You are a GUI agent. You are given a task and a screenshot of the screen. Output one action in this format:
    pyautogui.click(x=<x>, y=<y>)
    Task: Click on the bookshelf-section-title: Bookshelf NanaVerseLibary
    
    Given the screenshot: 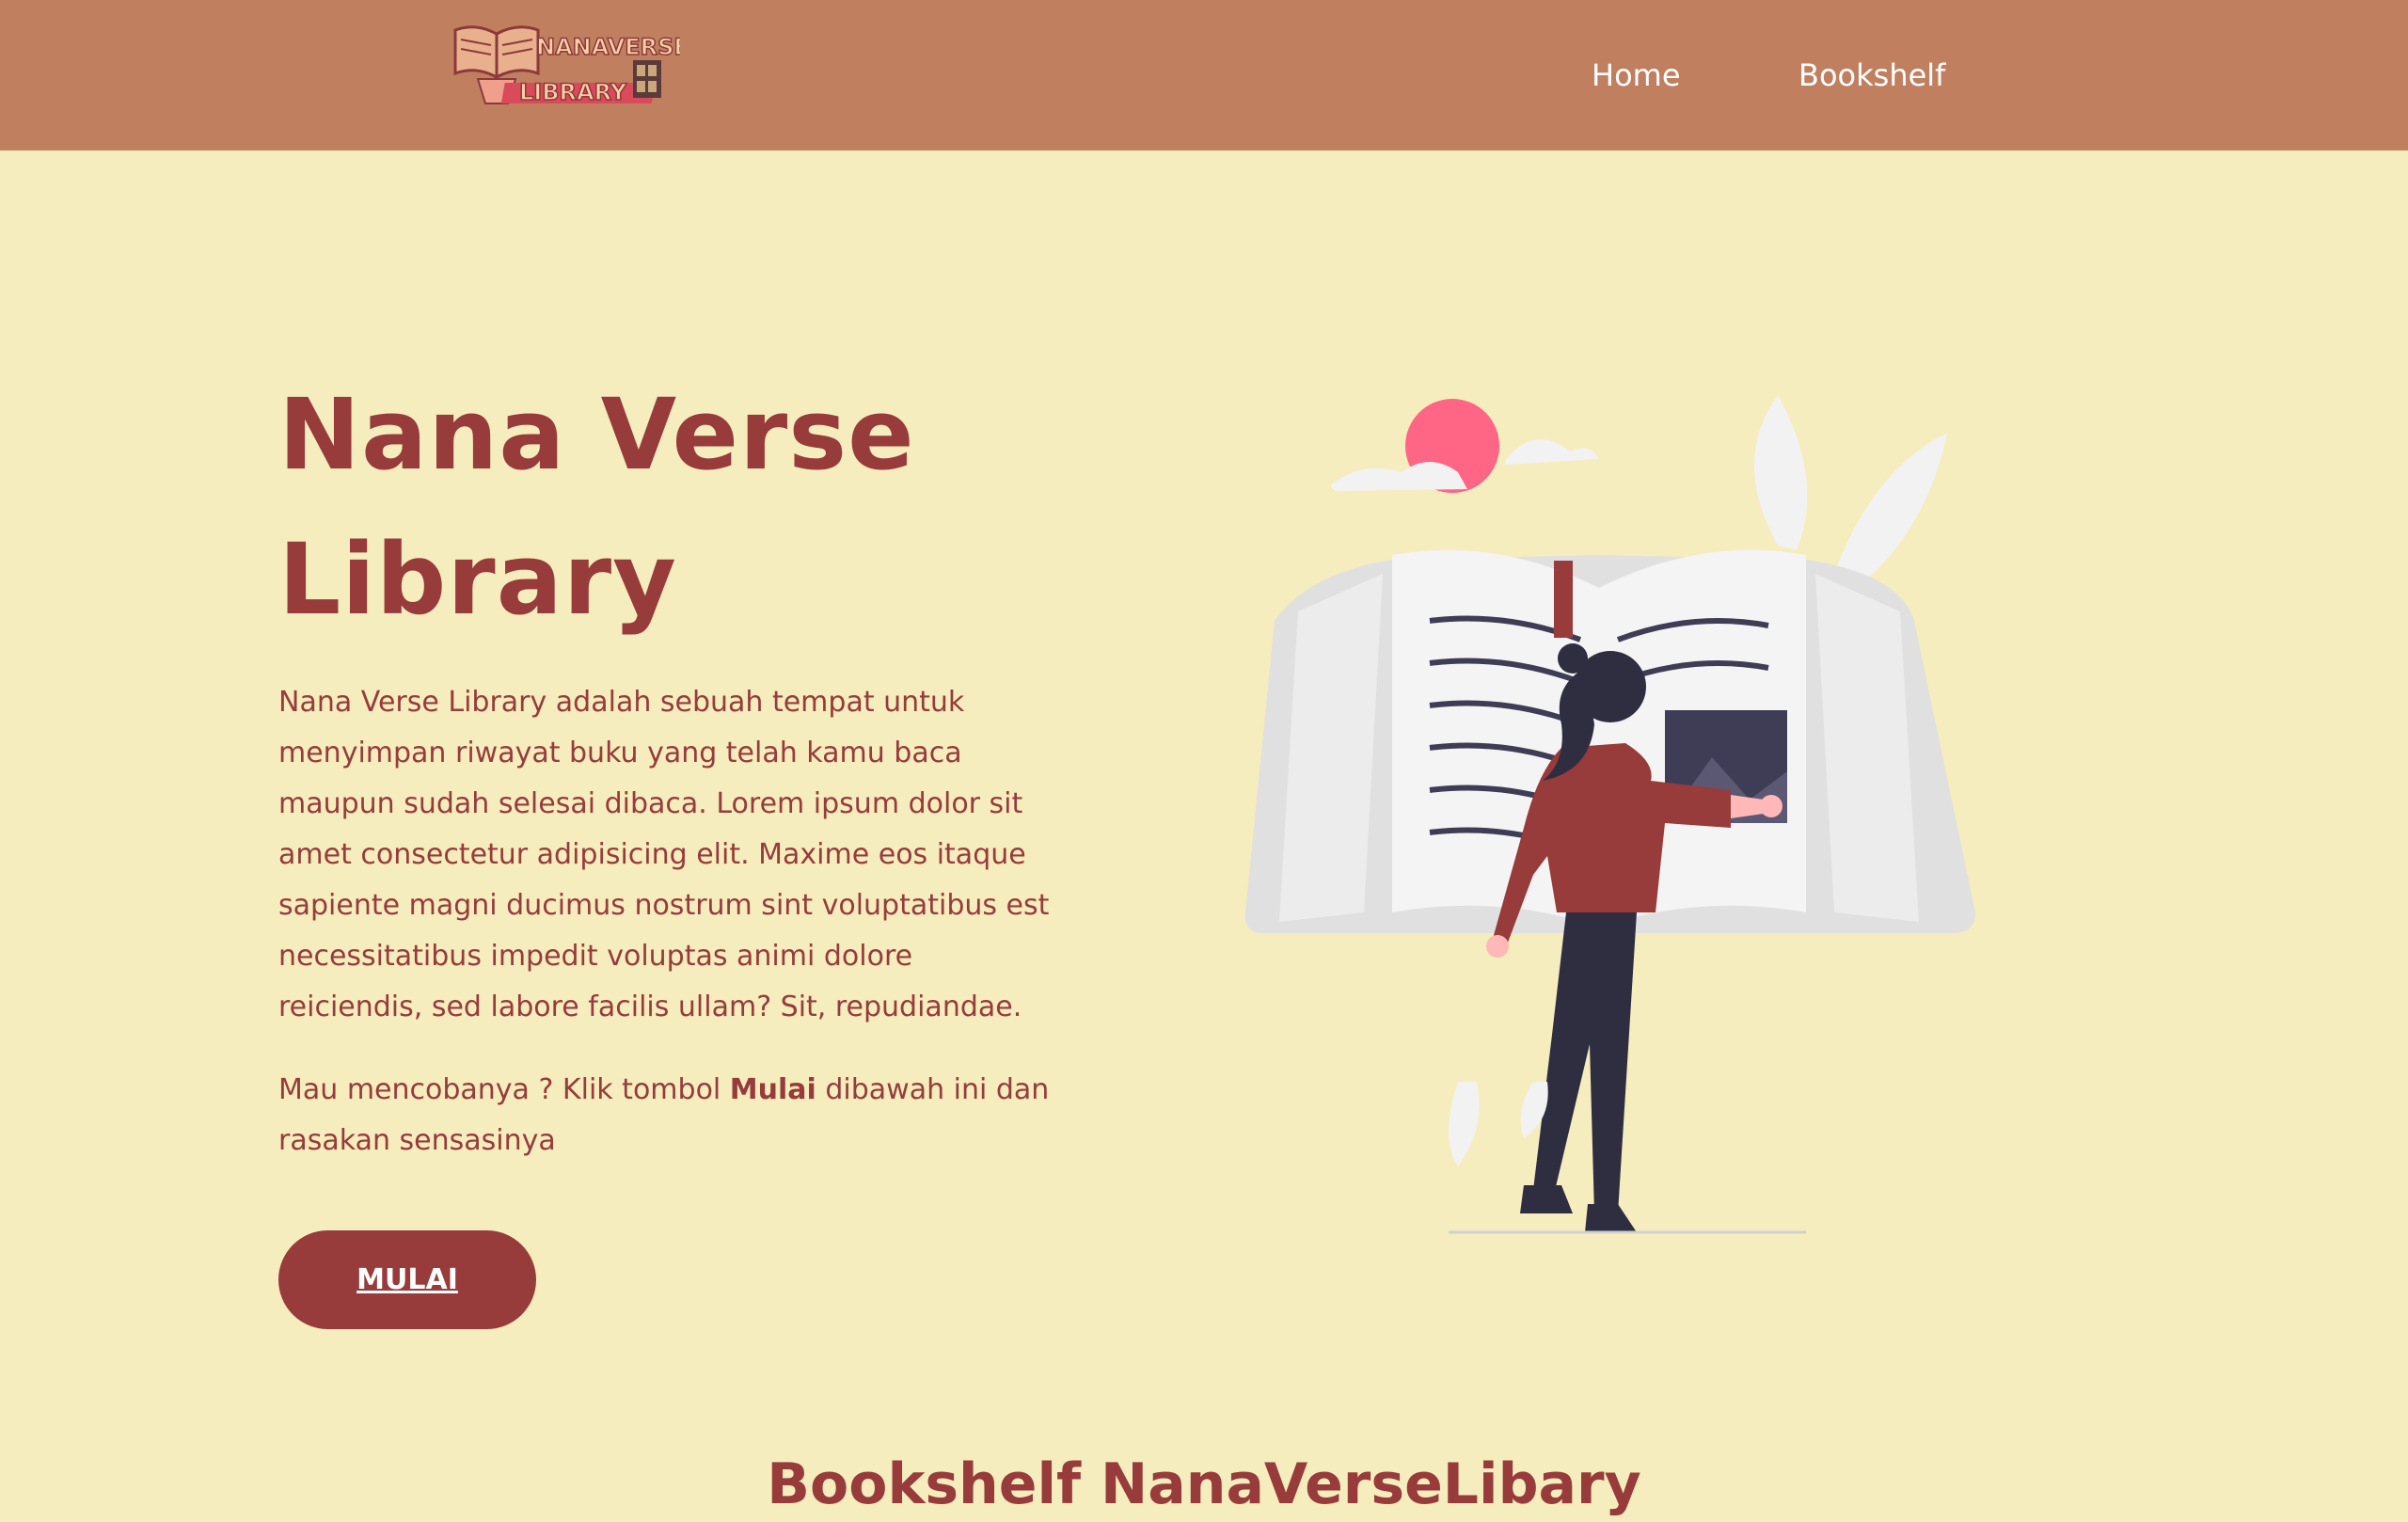 What is the action you would take?
    pyautogui.click(x=1204, y=1484)
    